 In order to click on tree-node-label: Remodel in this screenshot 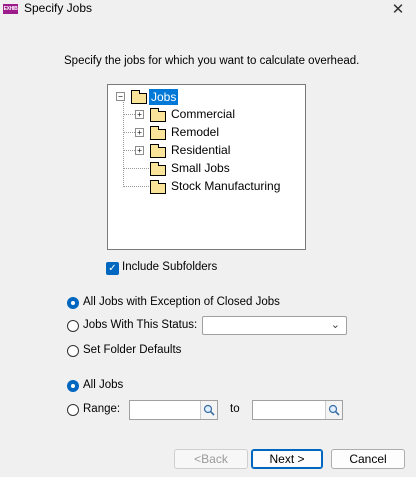, I will do `click(195, 132)`.